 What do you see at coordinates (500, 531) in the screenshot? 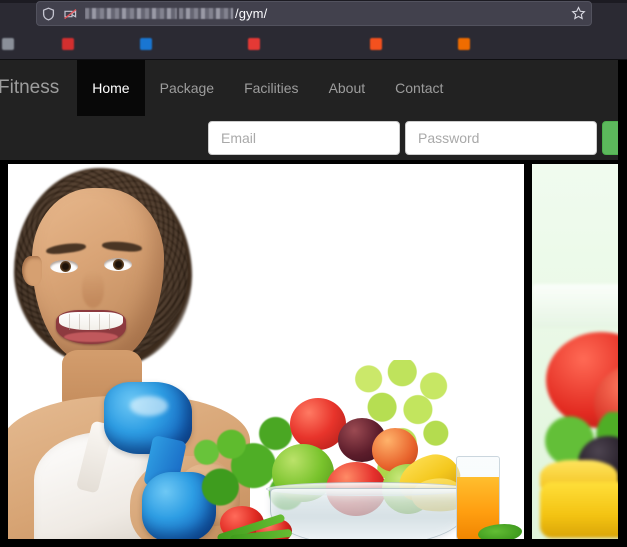
I see `green-leaf` at bounding box center [500, 531].